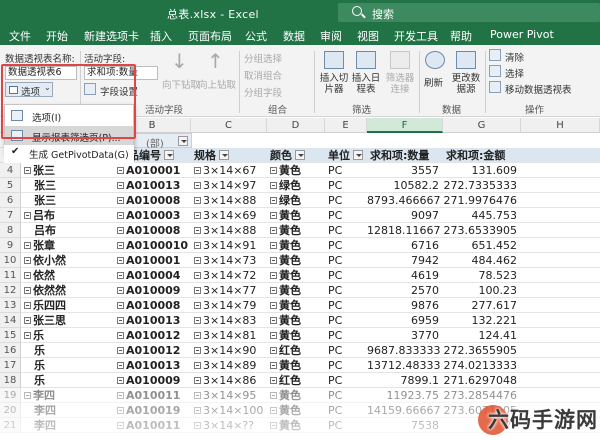 Image resolution: width=600 pixels, height=440 pixels. What do you see at coordinates (435, 74) in the screenshot?
I see `refresh-button: 刷新` at bounding box center [435, 74].